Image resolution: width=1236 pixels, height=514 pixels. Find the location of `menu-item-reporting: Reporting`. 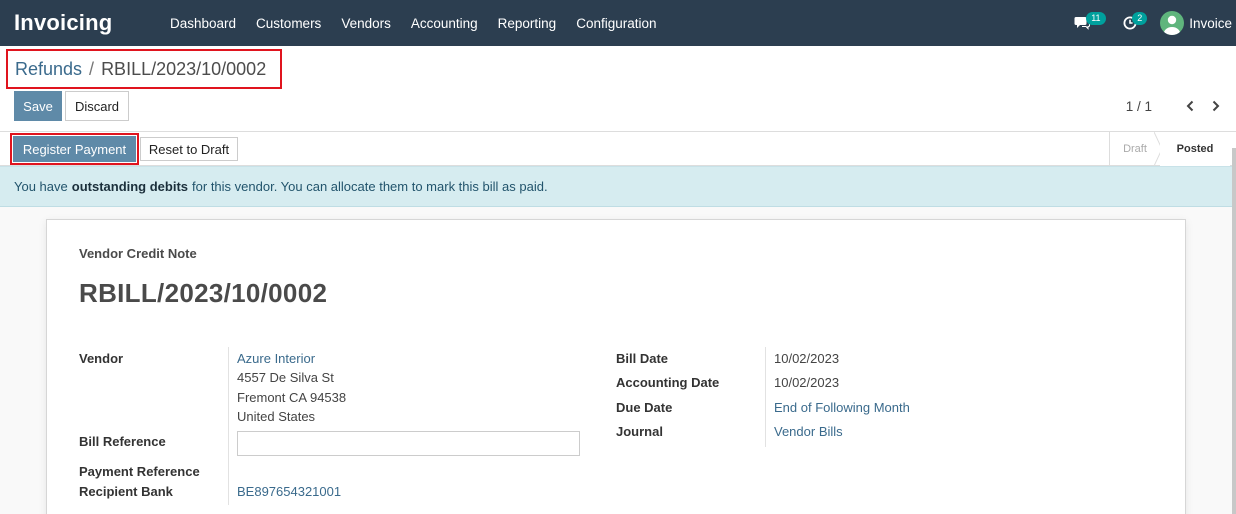

menu-item-reporting: Reporting is located at coordinates (527, 23).